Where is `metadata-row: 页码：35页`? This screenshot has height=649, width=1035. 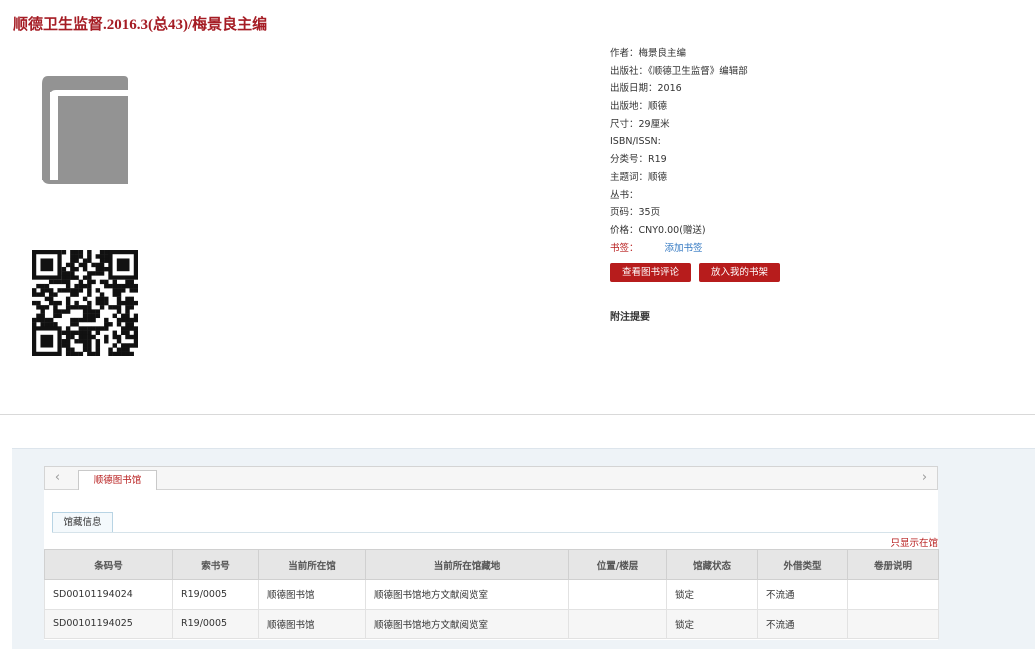 metadata-row: 页码：35页 is located at coordinates (760, 213).